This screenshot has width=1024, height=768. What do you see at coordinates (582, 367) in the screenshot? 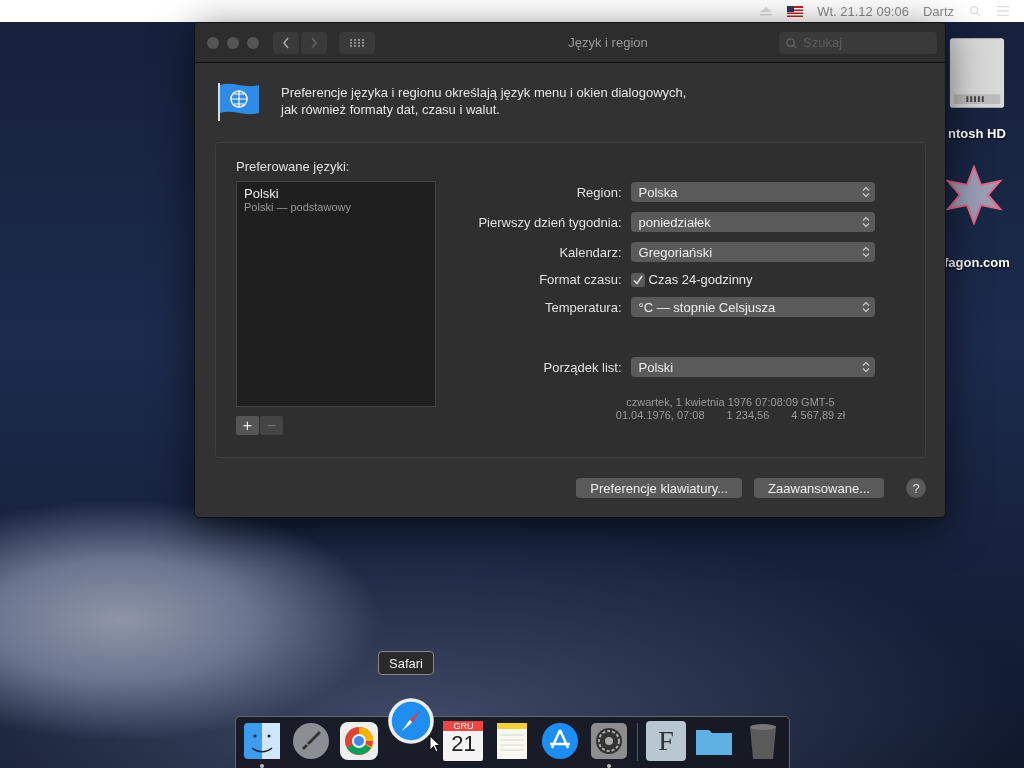
I see `setting-label: Porządek list:` at bounding box center [582, 367].